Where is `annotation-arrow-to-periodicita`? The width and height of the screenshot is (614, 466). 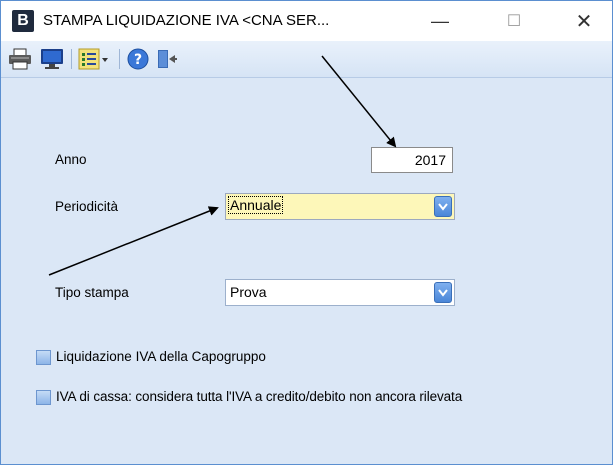 annotation-arrow-to-periodicita is located at coordinates (133, 241).